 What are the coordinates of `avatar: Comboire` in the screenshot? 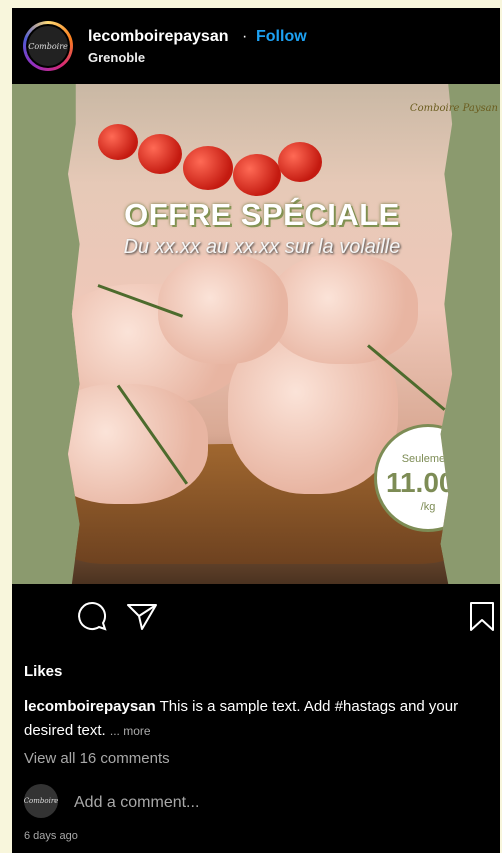 It's located at (48, 46).